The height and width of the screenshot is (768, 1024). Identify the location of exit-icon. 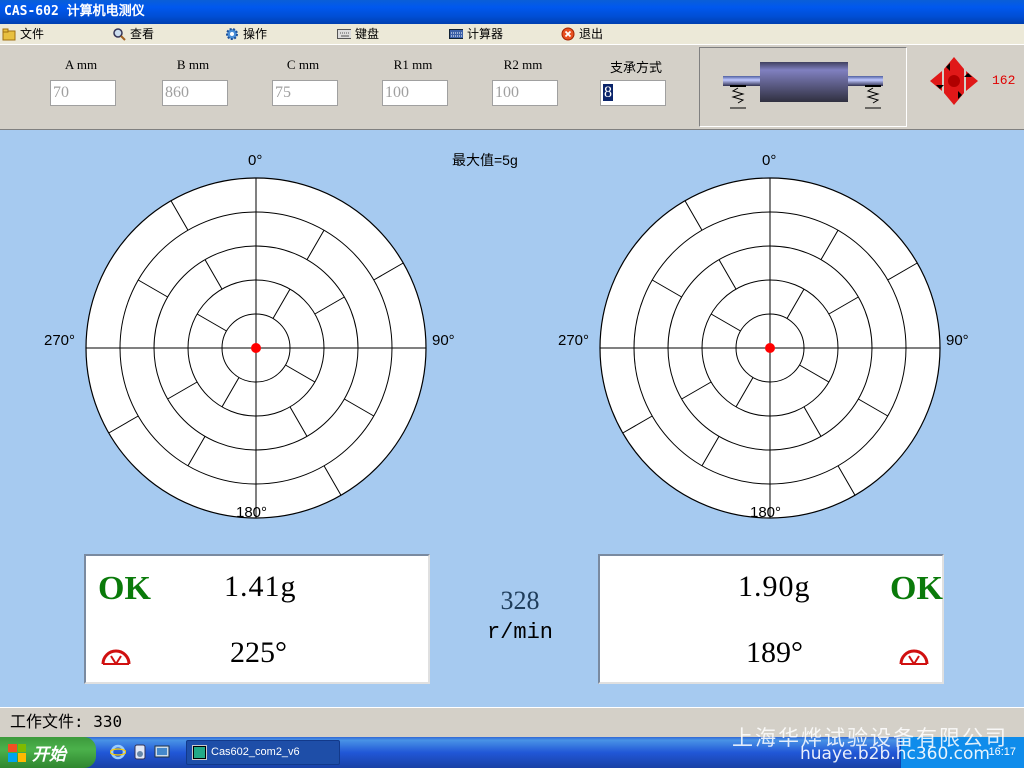
(568, 34).